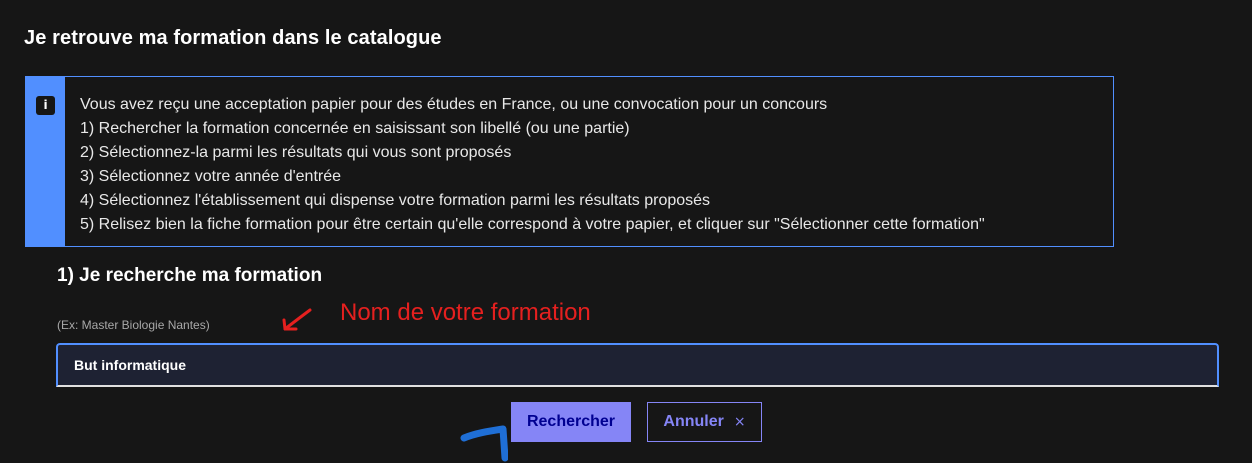 This screenshot has width=1252, height=463. What do you see at coordinates (190, 275) in the screenshot?
I see `search-section-title: 1) Je recherche ma formation` at bounding box center [190, 275].